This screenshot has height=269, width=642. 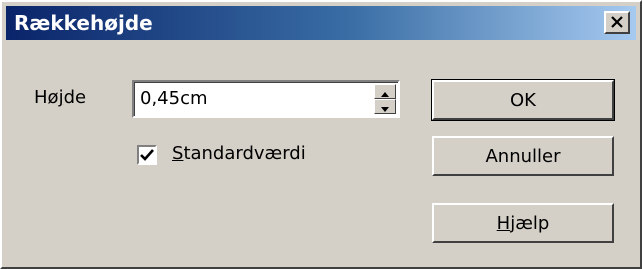 I want to click on height-spinbox: 0,45cm, so click(x=266, y=99).